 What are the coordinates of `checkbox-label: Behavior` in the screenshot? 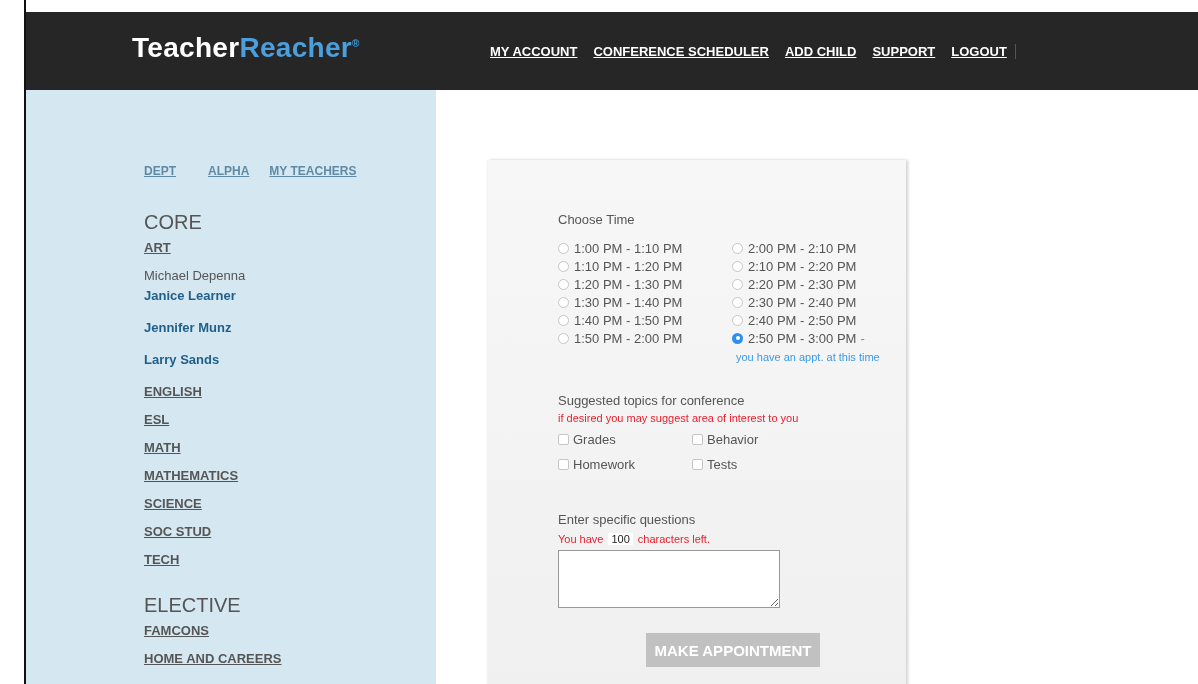 It's located at (733, 439).